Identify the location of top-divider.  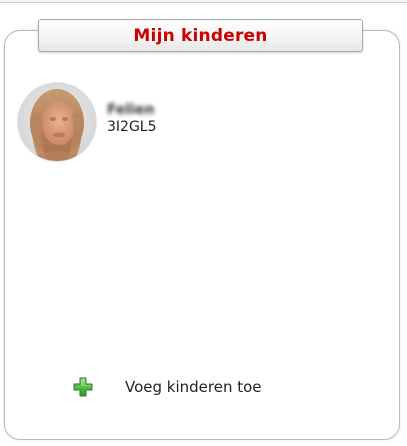
(203, 4).